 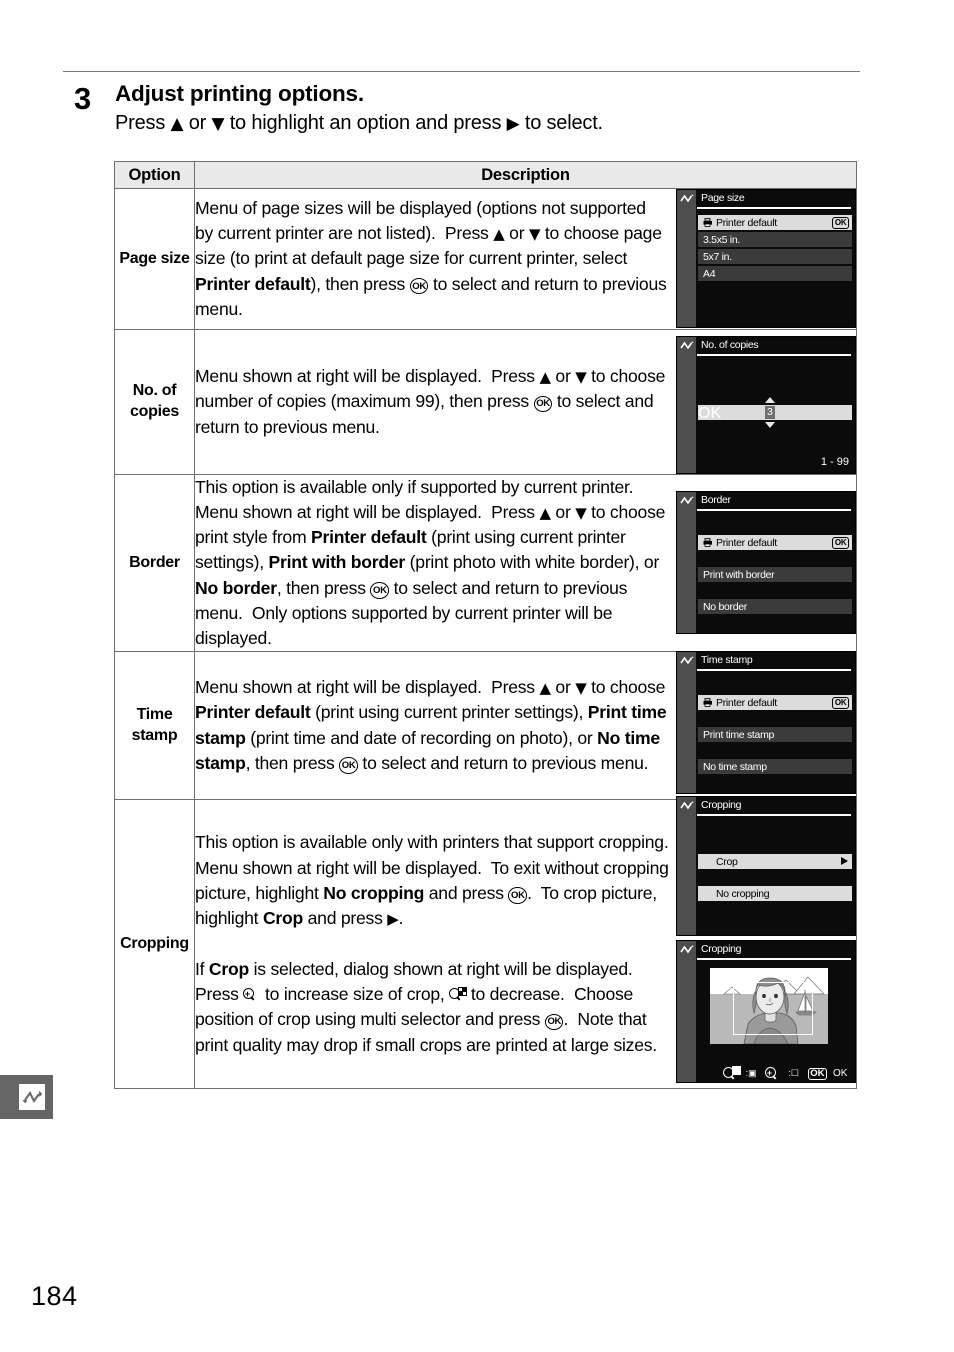 I want to click on table-header-row: Option Description, so click(x=485, y=175).